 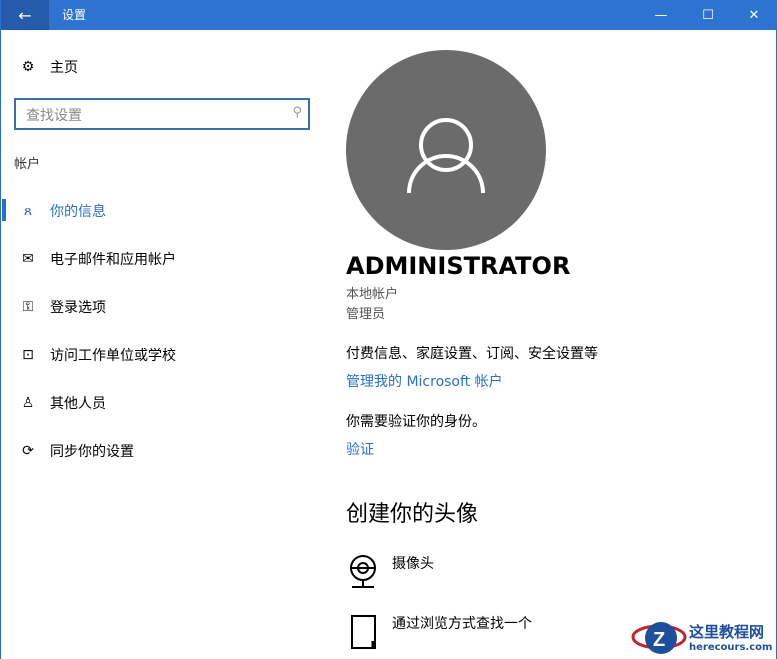 I want to click on watermark-logo: Z 这里教程网 herecours.com, so click(x=701, y=637).